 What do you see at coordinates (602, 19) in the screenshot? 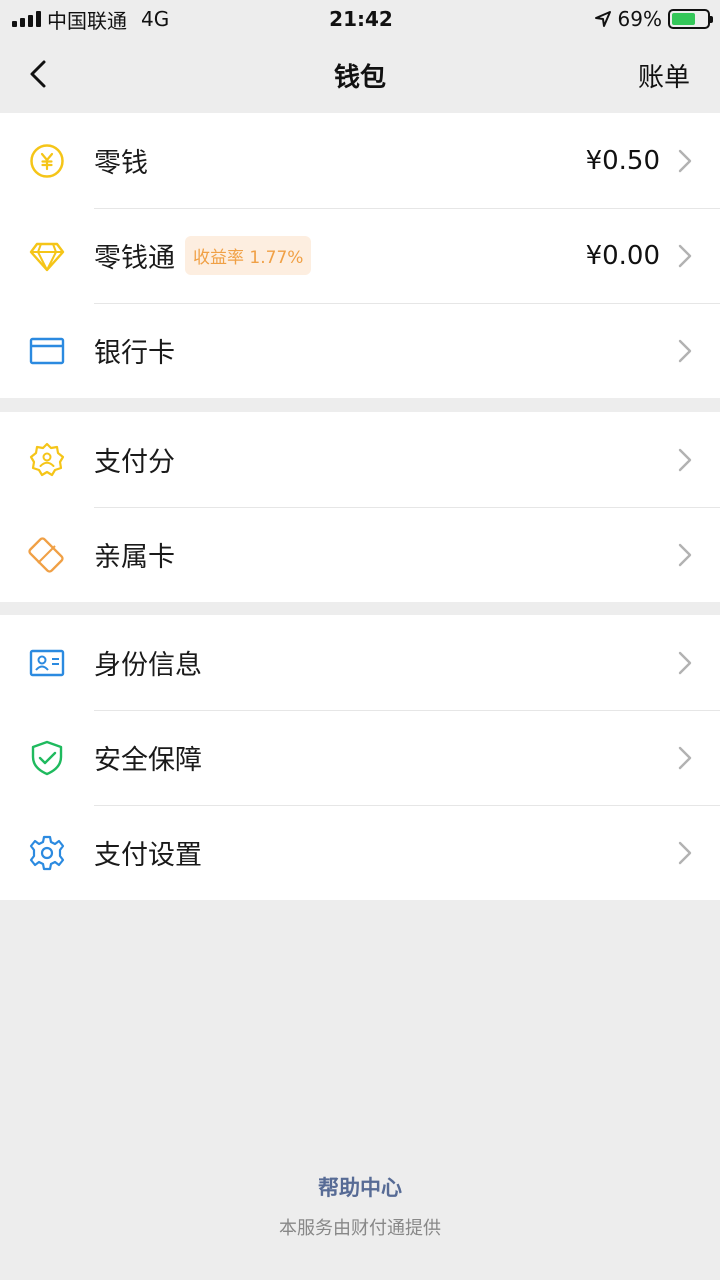
I see `location-arrow-icon` at bounding box center [602, 19].